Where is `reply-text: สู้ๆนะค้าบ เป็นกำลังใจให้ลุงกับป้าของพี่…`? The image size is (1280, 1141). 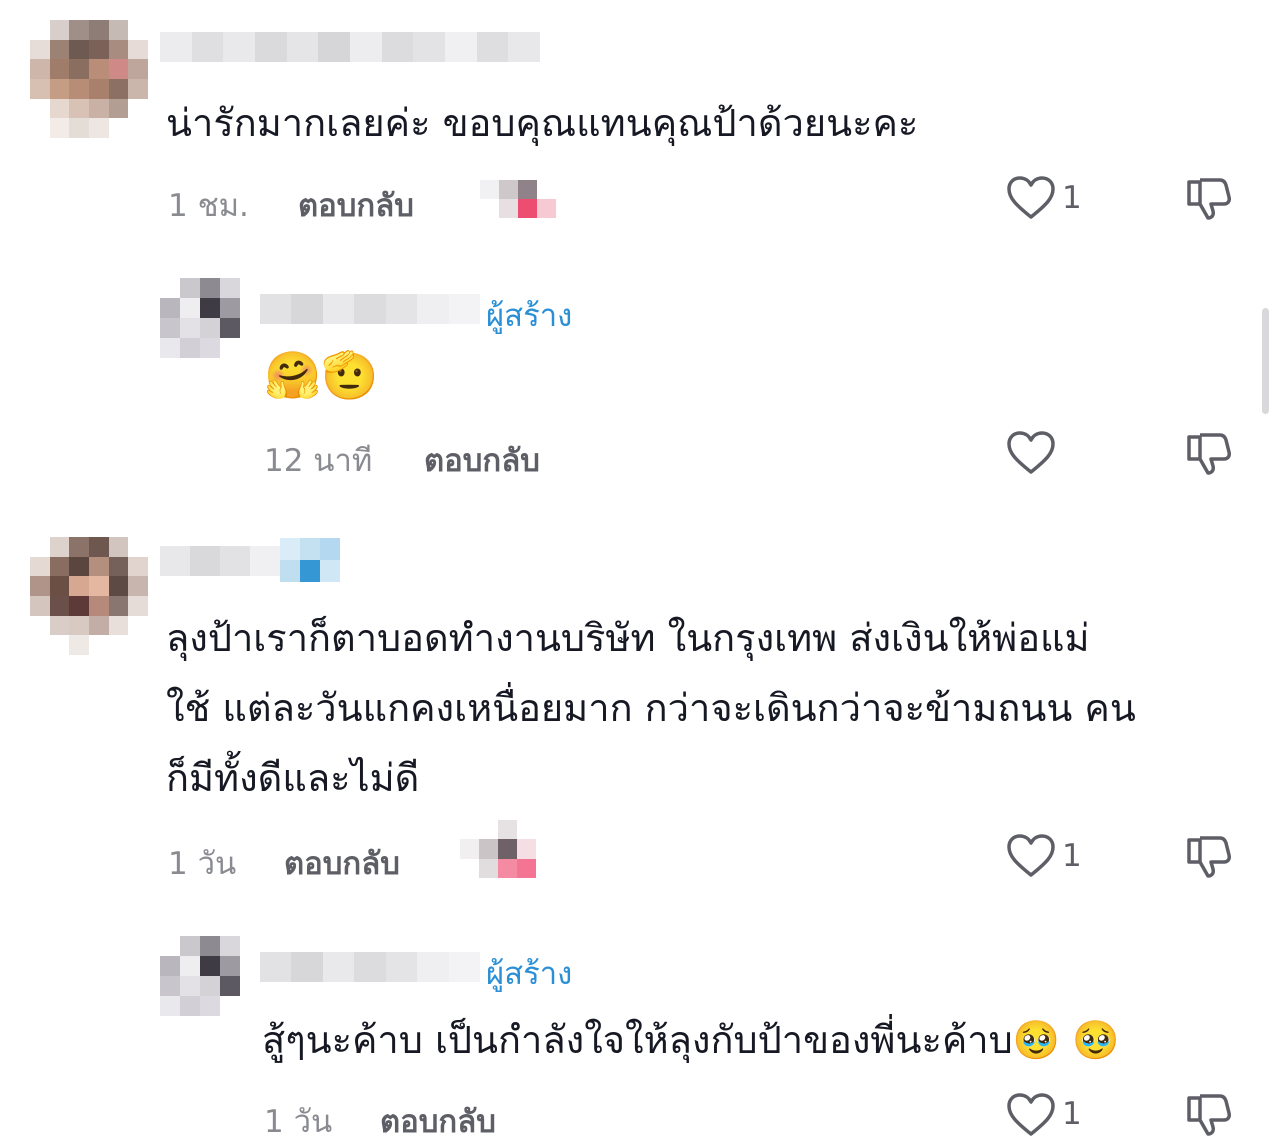 reply-text: สู้ๆนะค้าบ เป็นกำลังใจให้ลุงกับป้าของพี่… is located at coordinates (691, 1040).